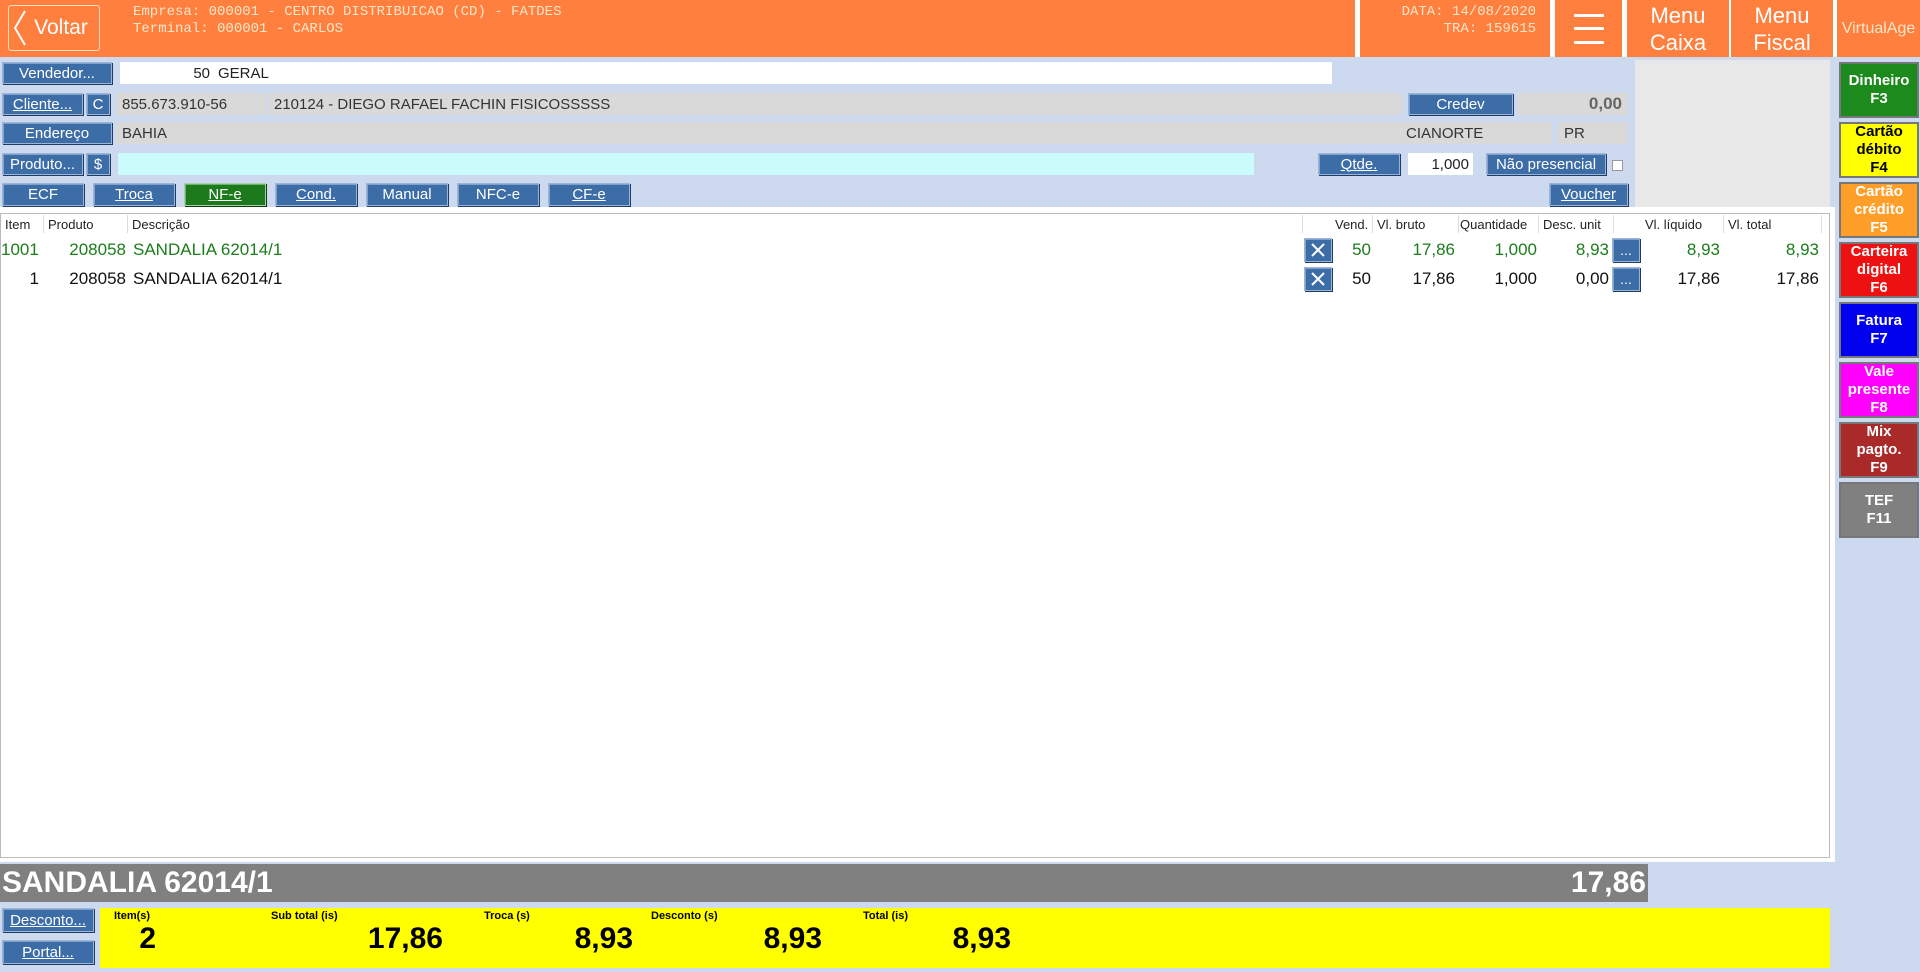 This screenshot has height=972, width=1920. I want to click on nao-presencial-checkbox, so click(1617, 165).